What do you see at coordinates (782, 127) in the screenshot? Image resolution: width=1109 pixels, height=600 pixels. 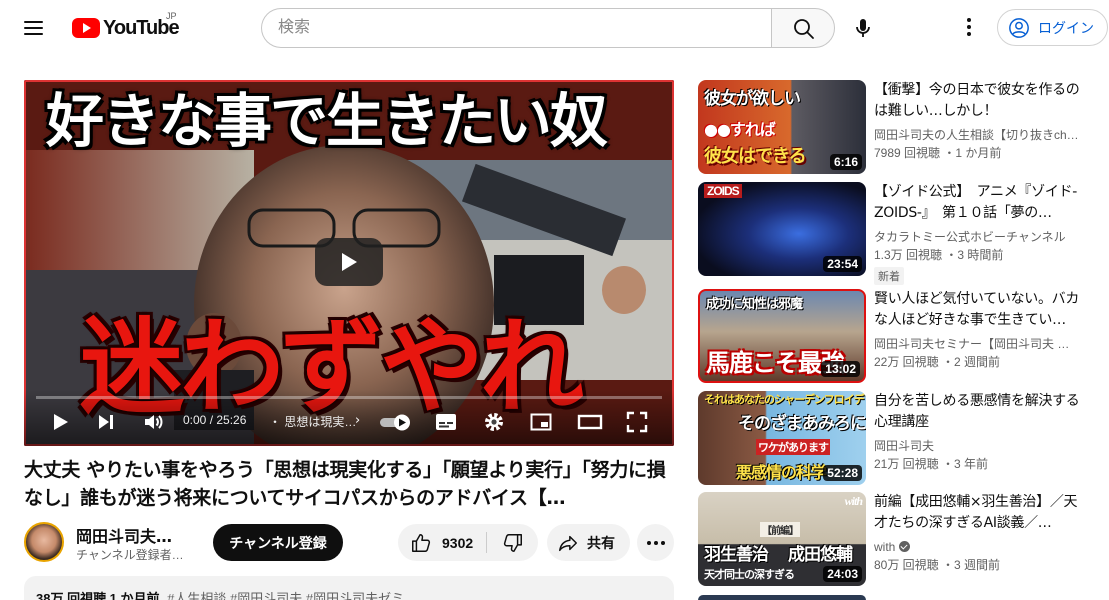 I see `recommended-thumbnail: 彼女が欲しい ●●すれば 彼女はできる 6:16` at bounding box center [782, 127].